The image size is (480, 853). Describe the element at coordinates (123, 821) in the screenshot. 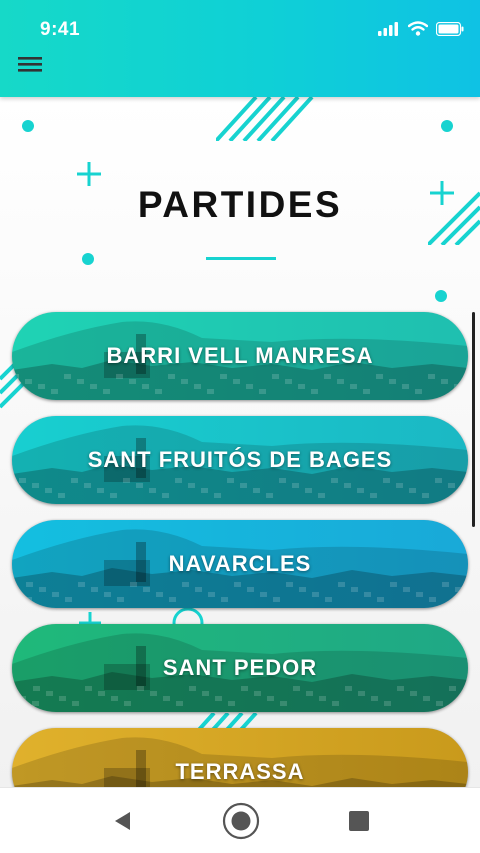

I see `back-icon` at that location.